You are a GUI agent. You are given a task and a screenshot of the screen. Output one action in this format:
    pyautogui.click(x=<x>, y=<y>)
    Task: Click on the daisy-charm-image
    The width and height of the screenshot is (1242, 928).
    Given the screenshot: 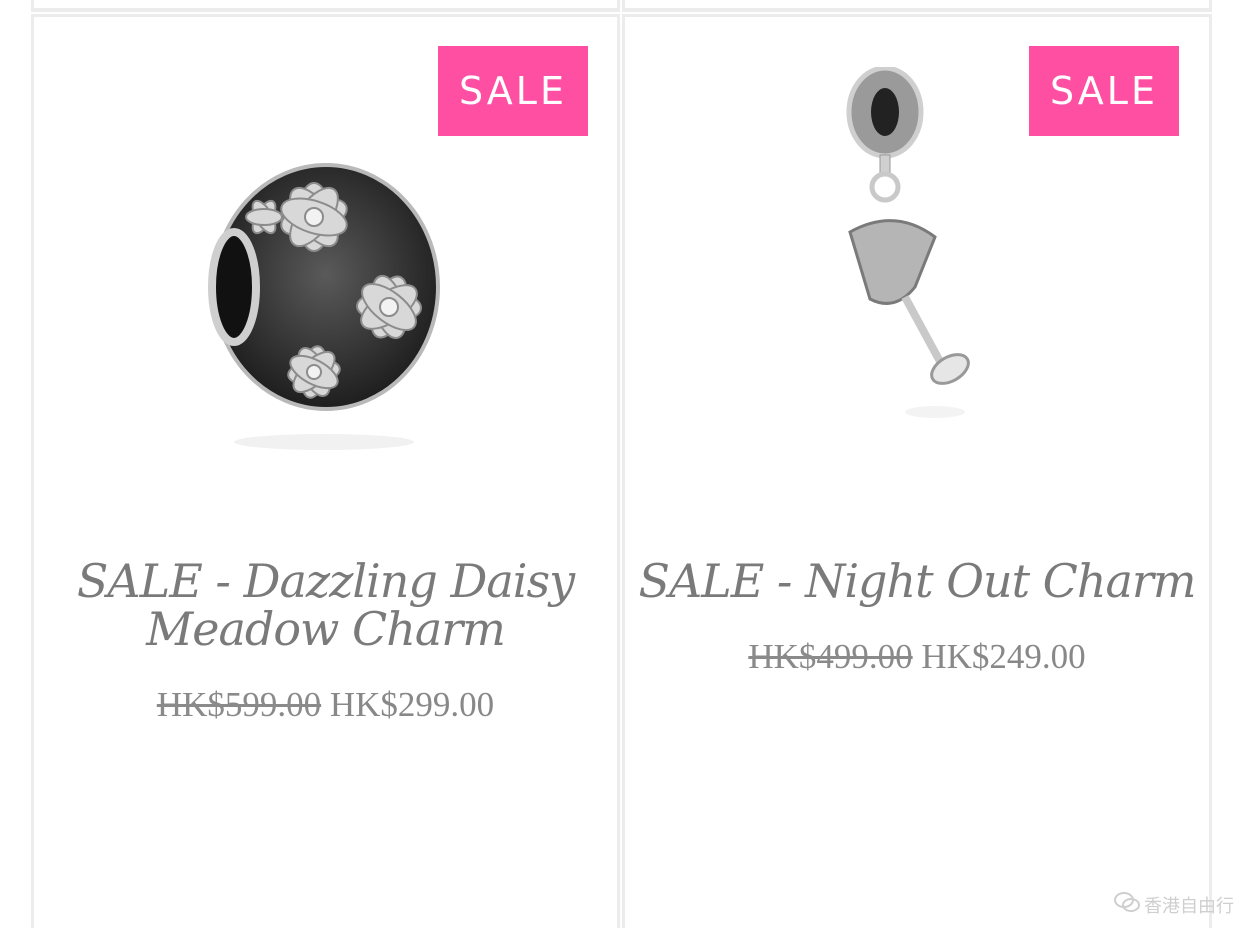 What is the action you would take?
    pyautogui.click(x=334, y=297)
    